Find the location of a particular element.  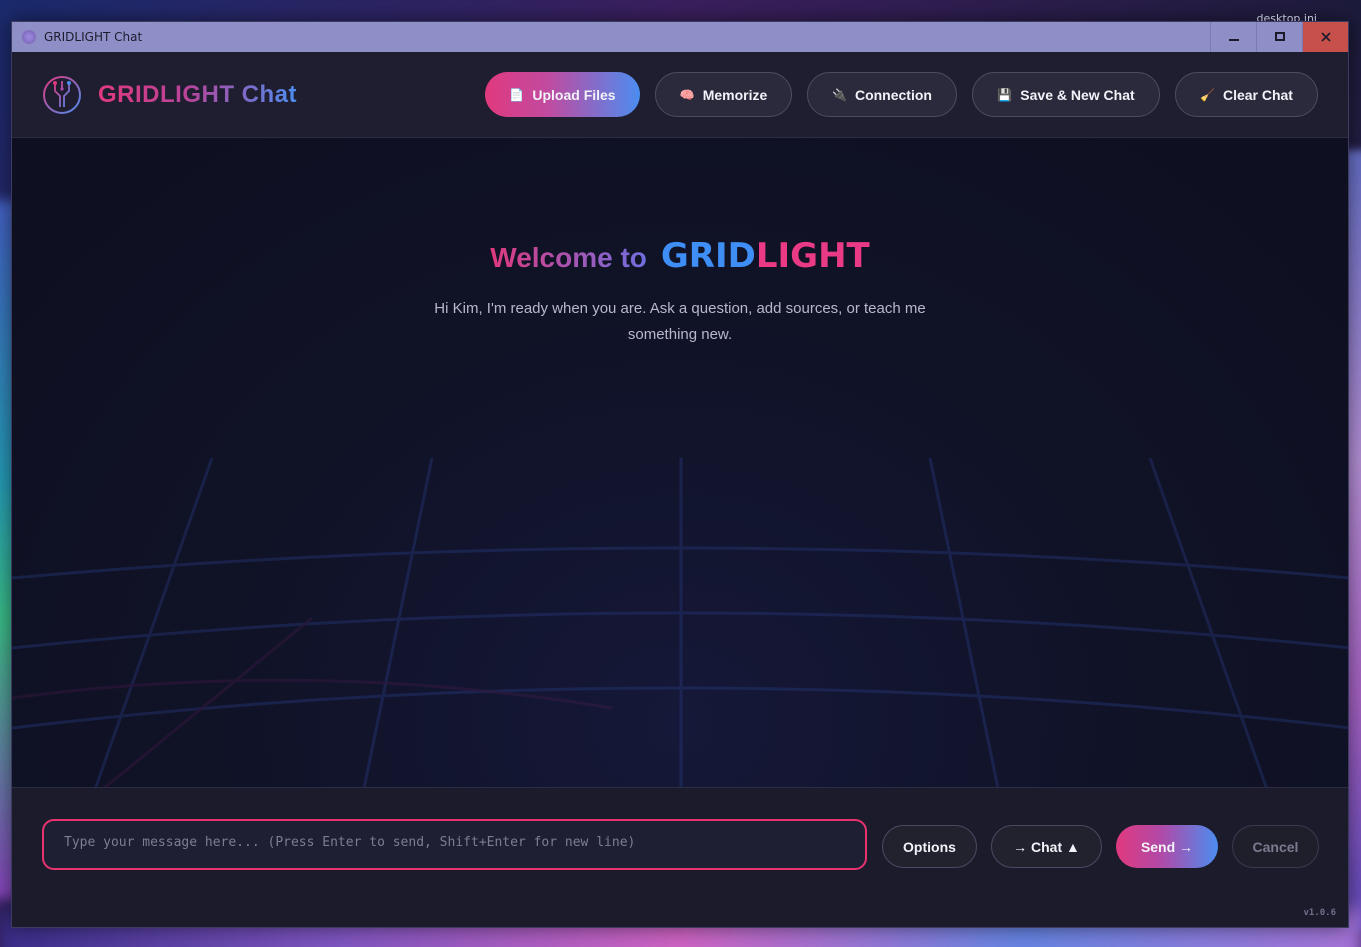

title-bar: GRIDLIGHT Chat is located at coordinates (680, 37).